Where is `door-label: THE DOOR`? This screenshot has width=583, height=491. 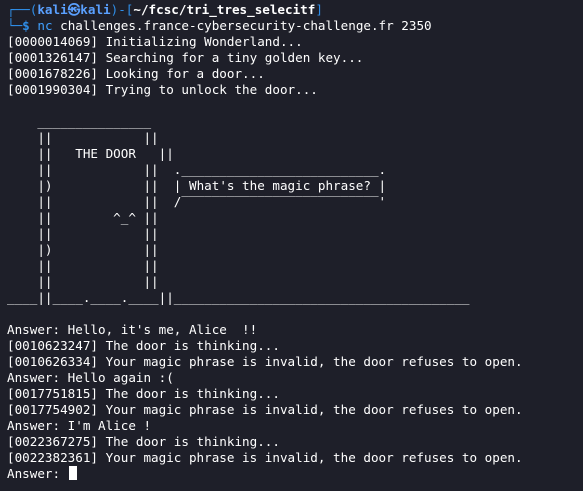
door-label: THE DOOR is located at coordinates (105, 153).